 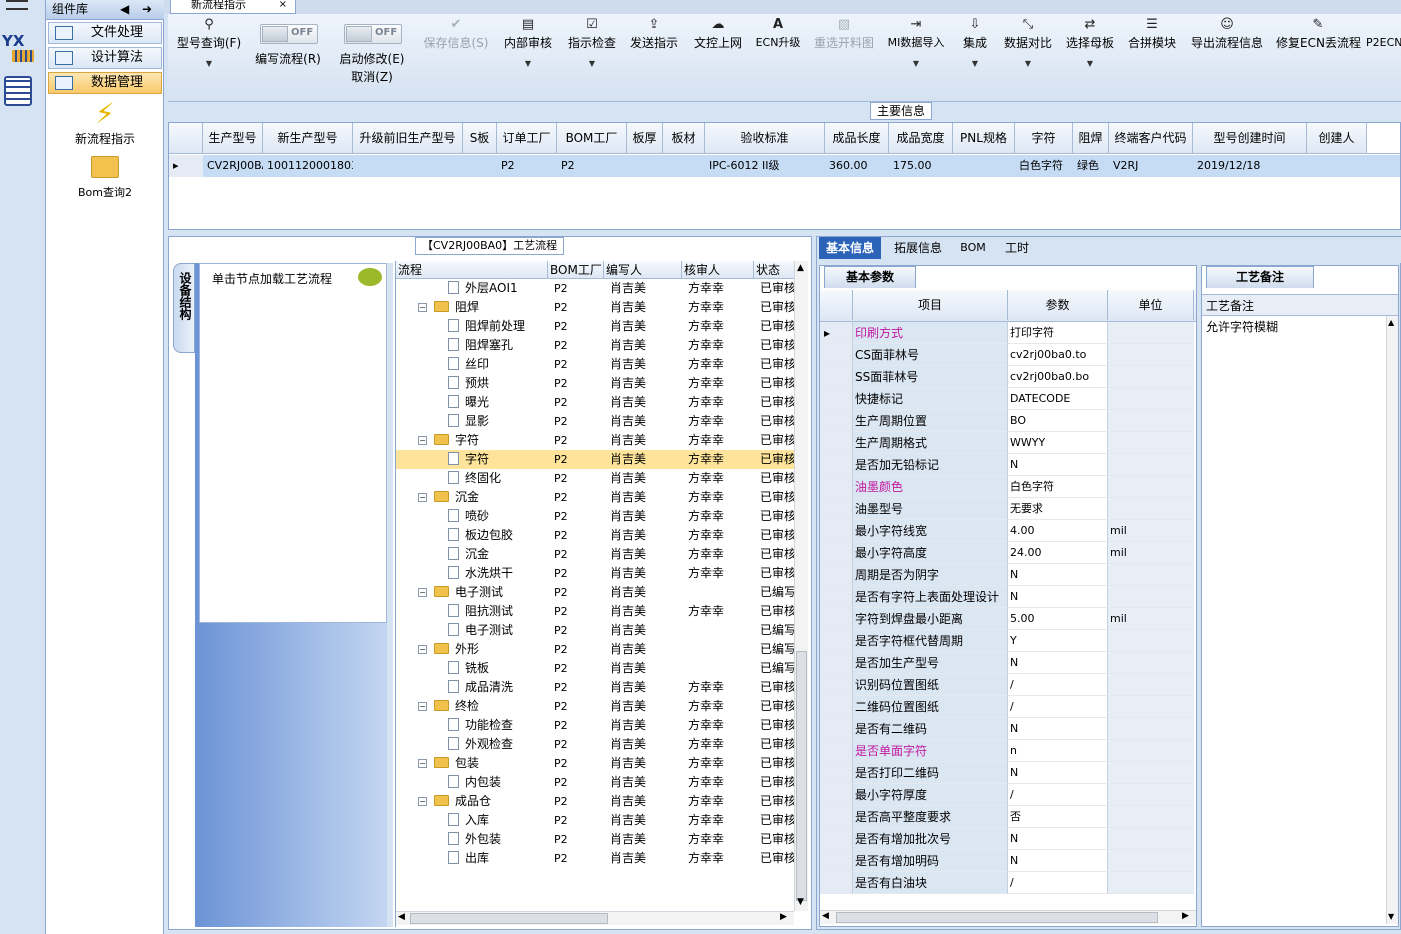 I want to click on fix-ecn-lost-process-button: ✎ 修复ECN丢流程, so click(x=1318, y=34).